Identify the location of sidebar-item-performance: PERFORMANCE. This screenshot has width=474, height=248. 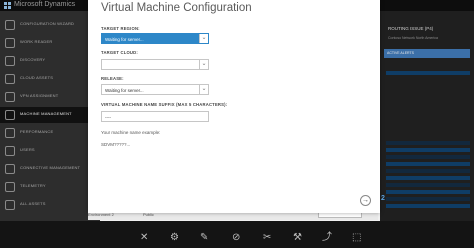
(50, 133).